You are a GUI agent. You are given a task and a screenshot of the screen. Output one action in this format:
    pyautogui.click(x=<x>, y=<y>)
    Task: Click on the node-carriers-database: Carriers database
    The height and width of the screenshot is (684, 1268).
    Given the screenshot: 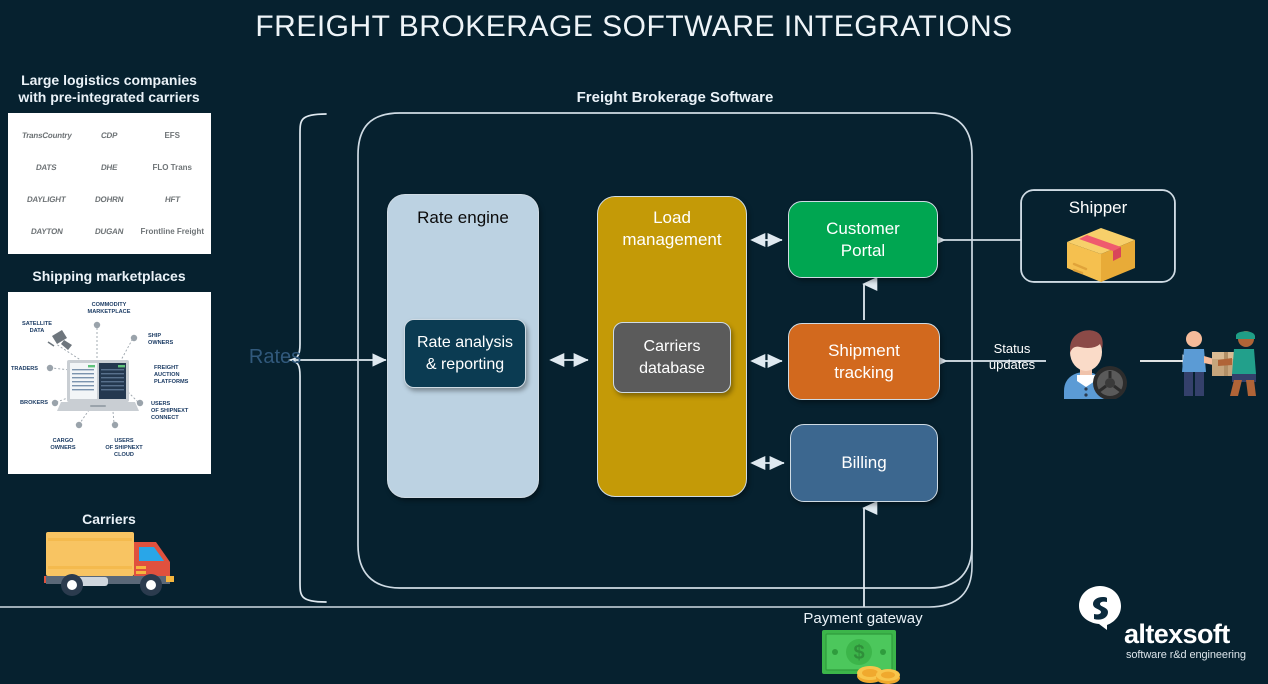 What is the action you would take?
    pyautogui.click(x=672, y=357)
    